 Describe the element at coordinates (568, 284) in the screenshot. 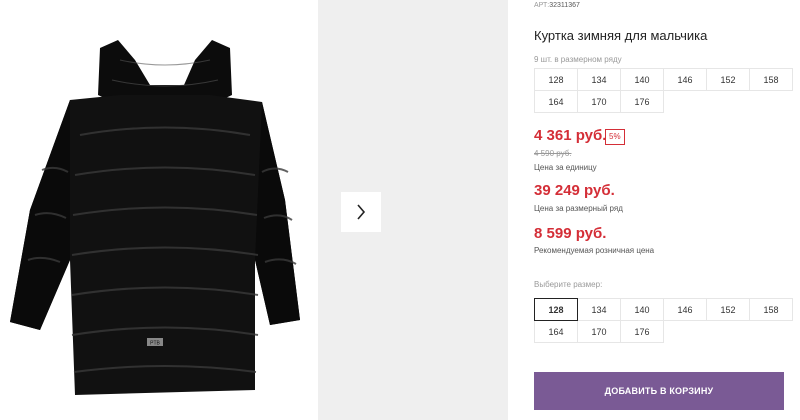

I see `choose-size-label: Выберите размер:` at that location.